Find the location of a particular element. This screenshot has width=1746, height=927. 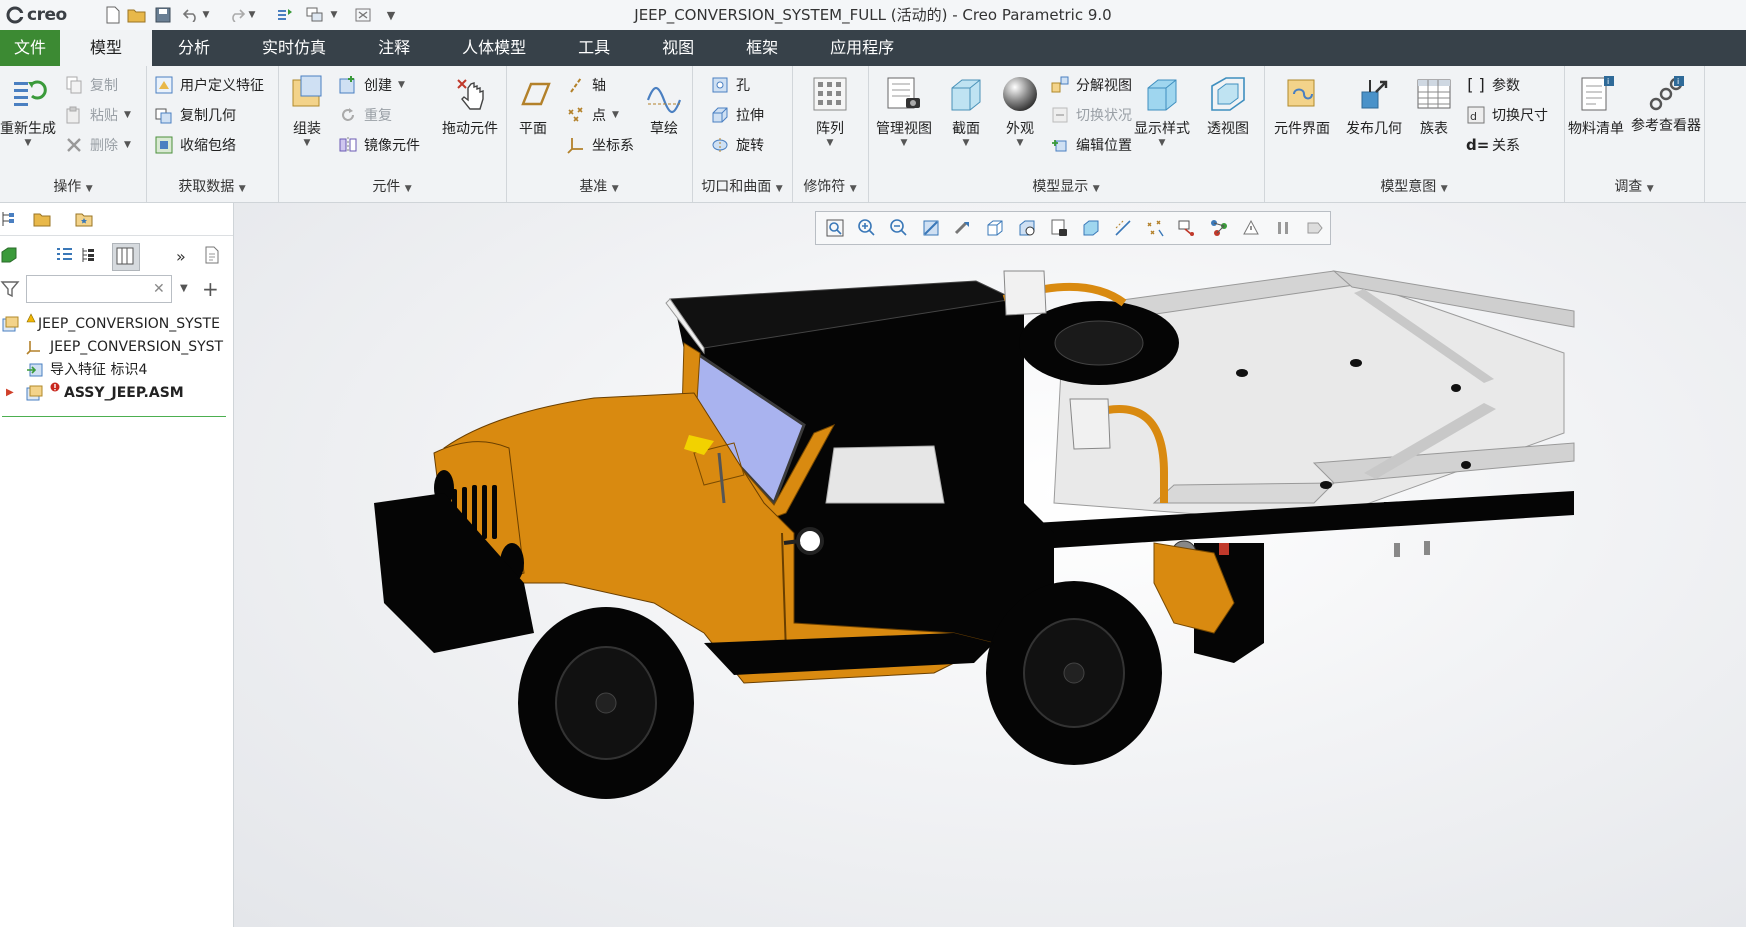

datum-display-filters-icon is located at coordinates (1155, 228).